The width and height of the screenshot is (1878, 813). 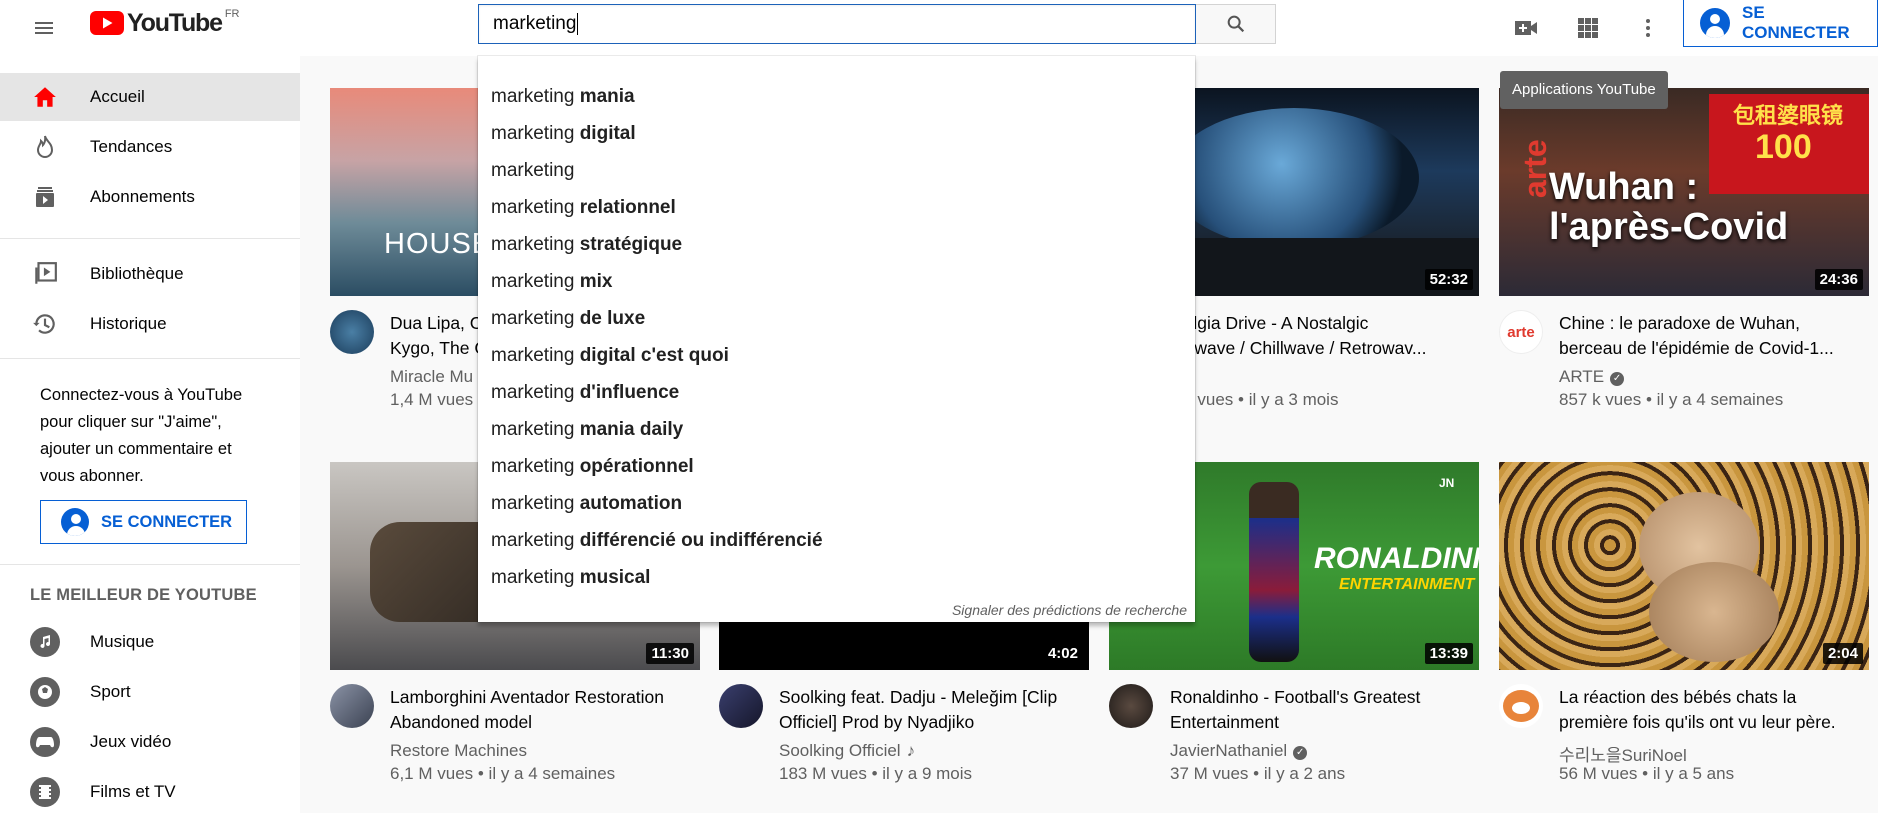 I want to click on thumbnail-text: Wuhan :, so click(x=1624, y=187).